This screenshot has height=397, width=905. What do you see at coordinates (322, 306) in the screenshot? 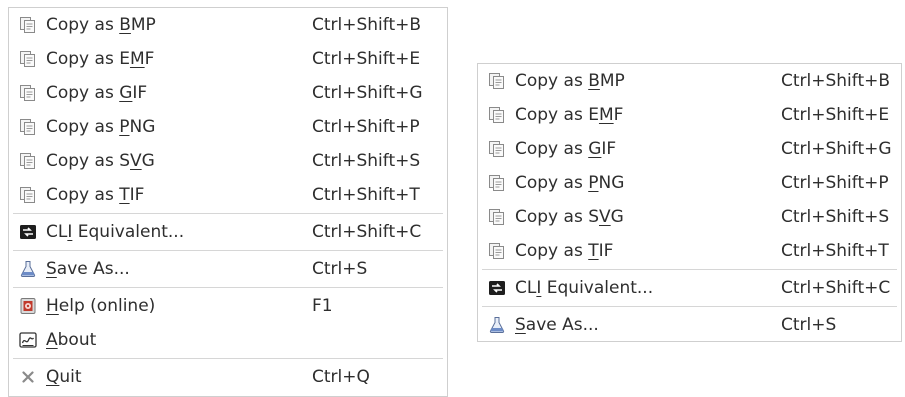
I see `shortcut-label: F1` at bounding box center [322, 306].